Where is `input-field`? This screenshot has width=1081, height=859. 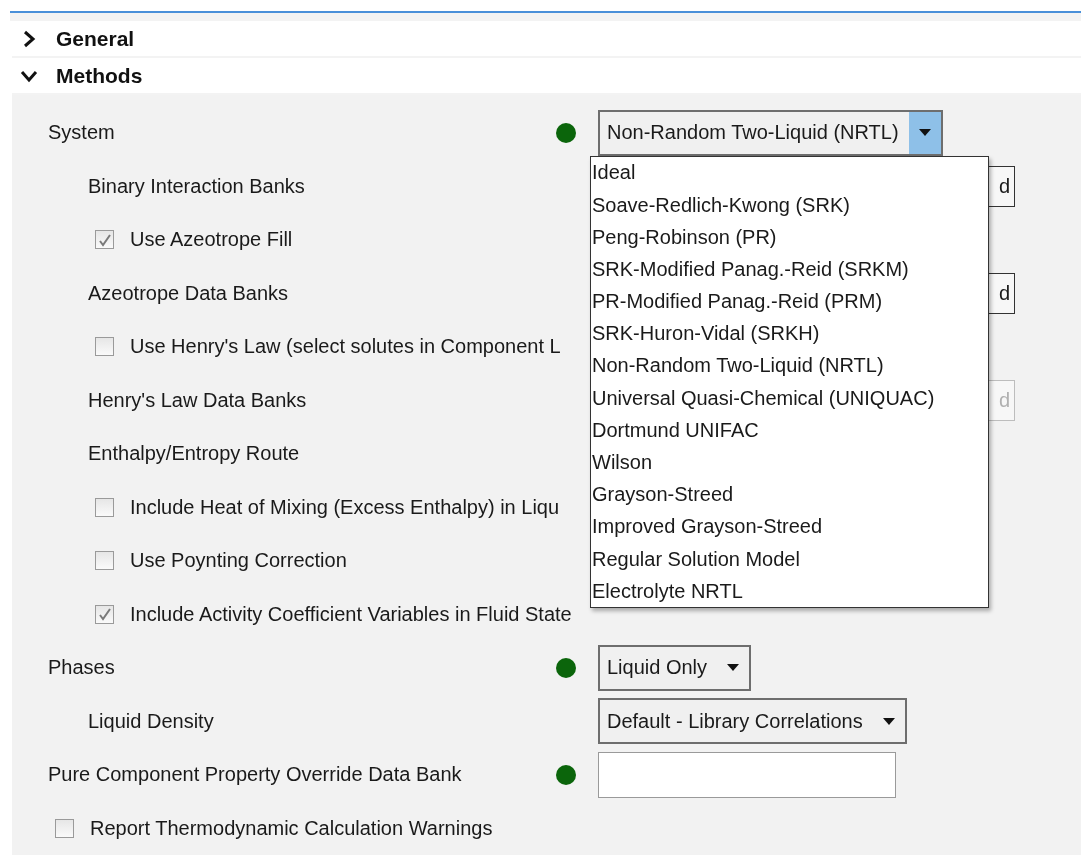
input-field is located at coordinates (747, 774).